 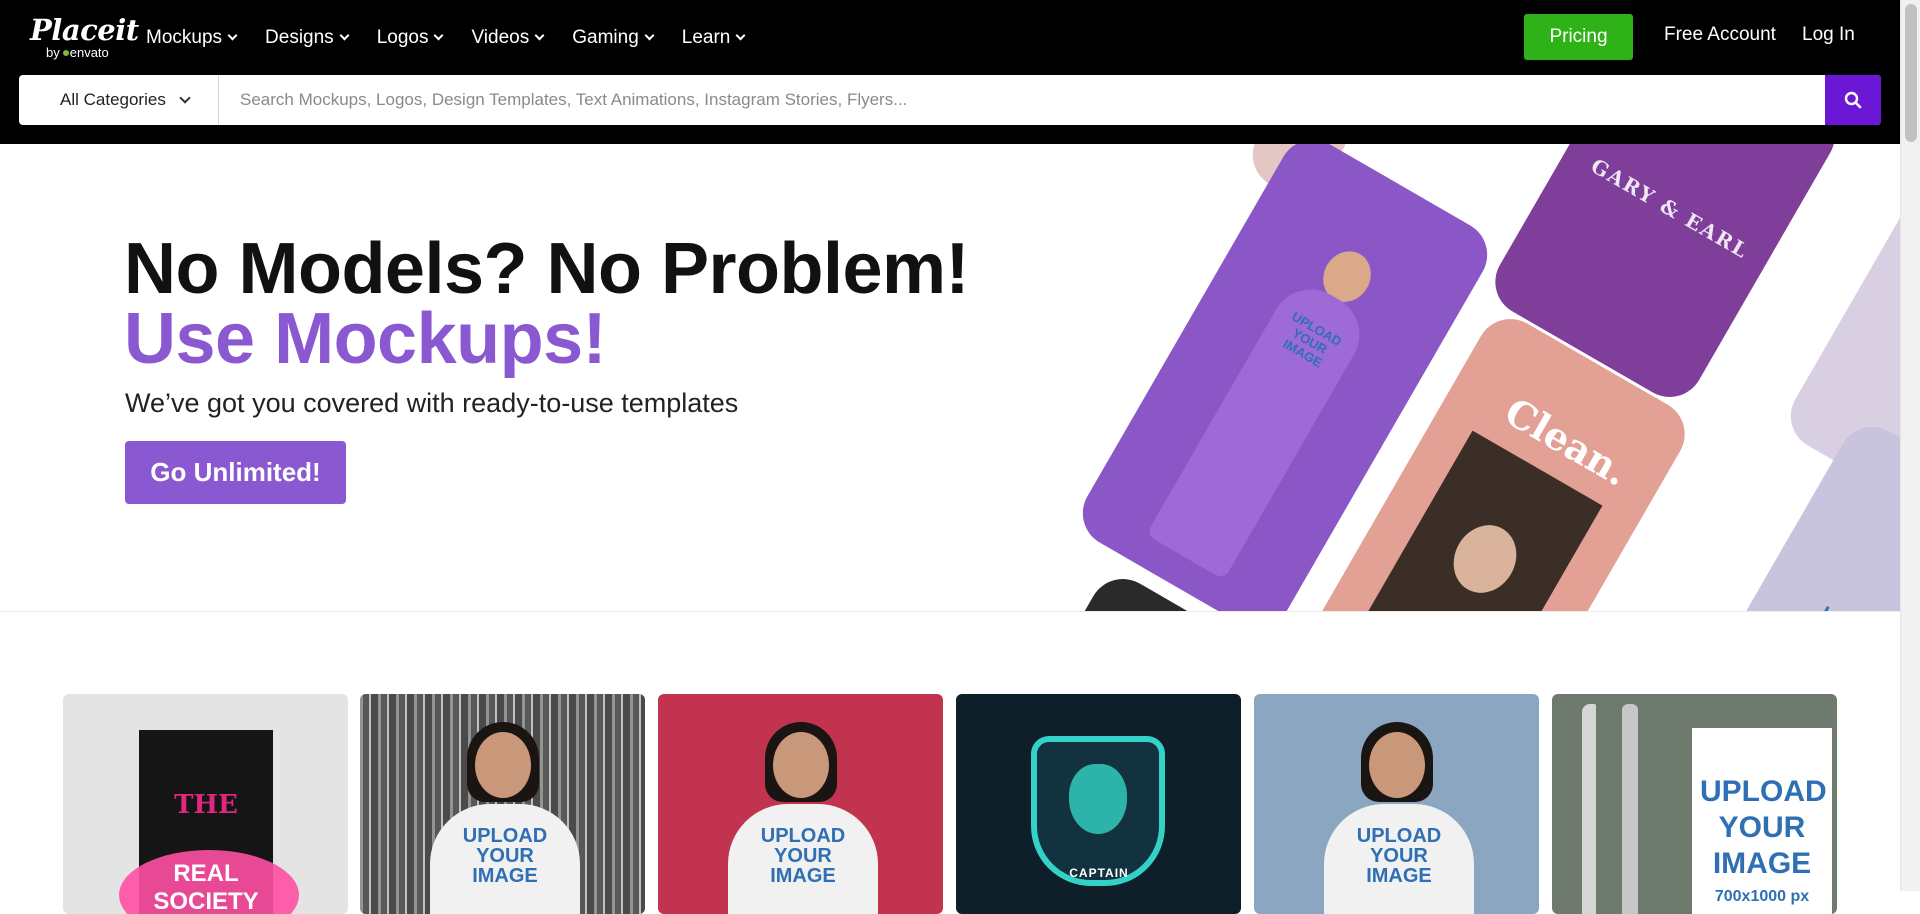 I want to click on search-bar: All Categories, so click(x=950, y=100).